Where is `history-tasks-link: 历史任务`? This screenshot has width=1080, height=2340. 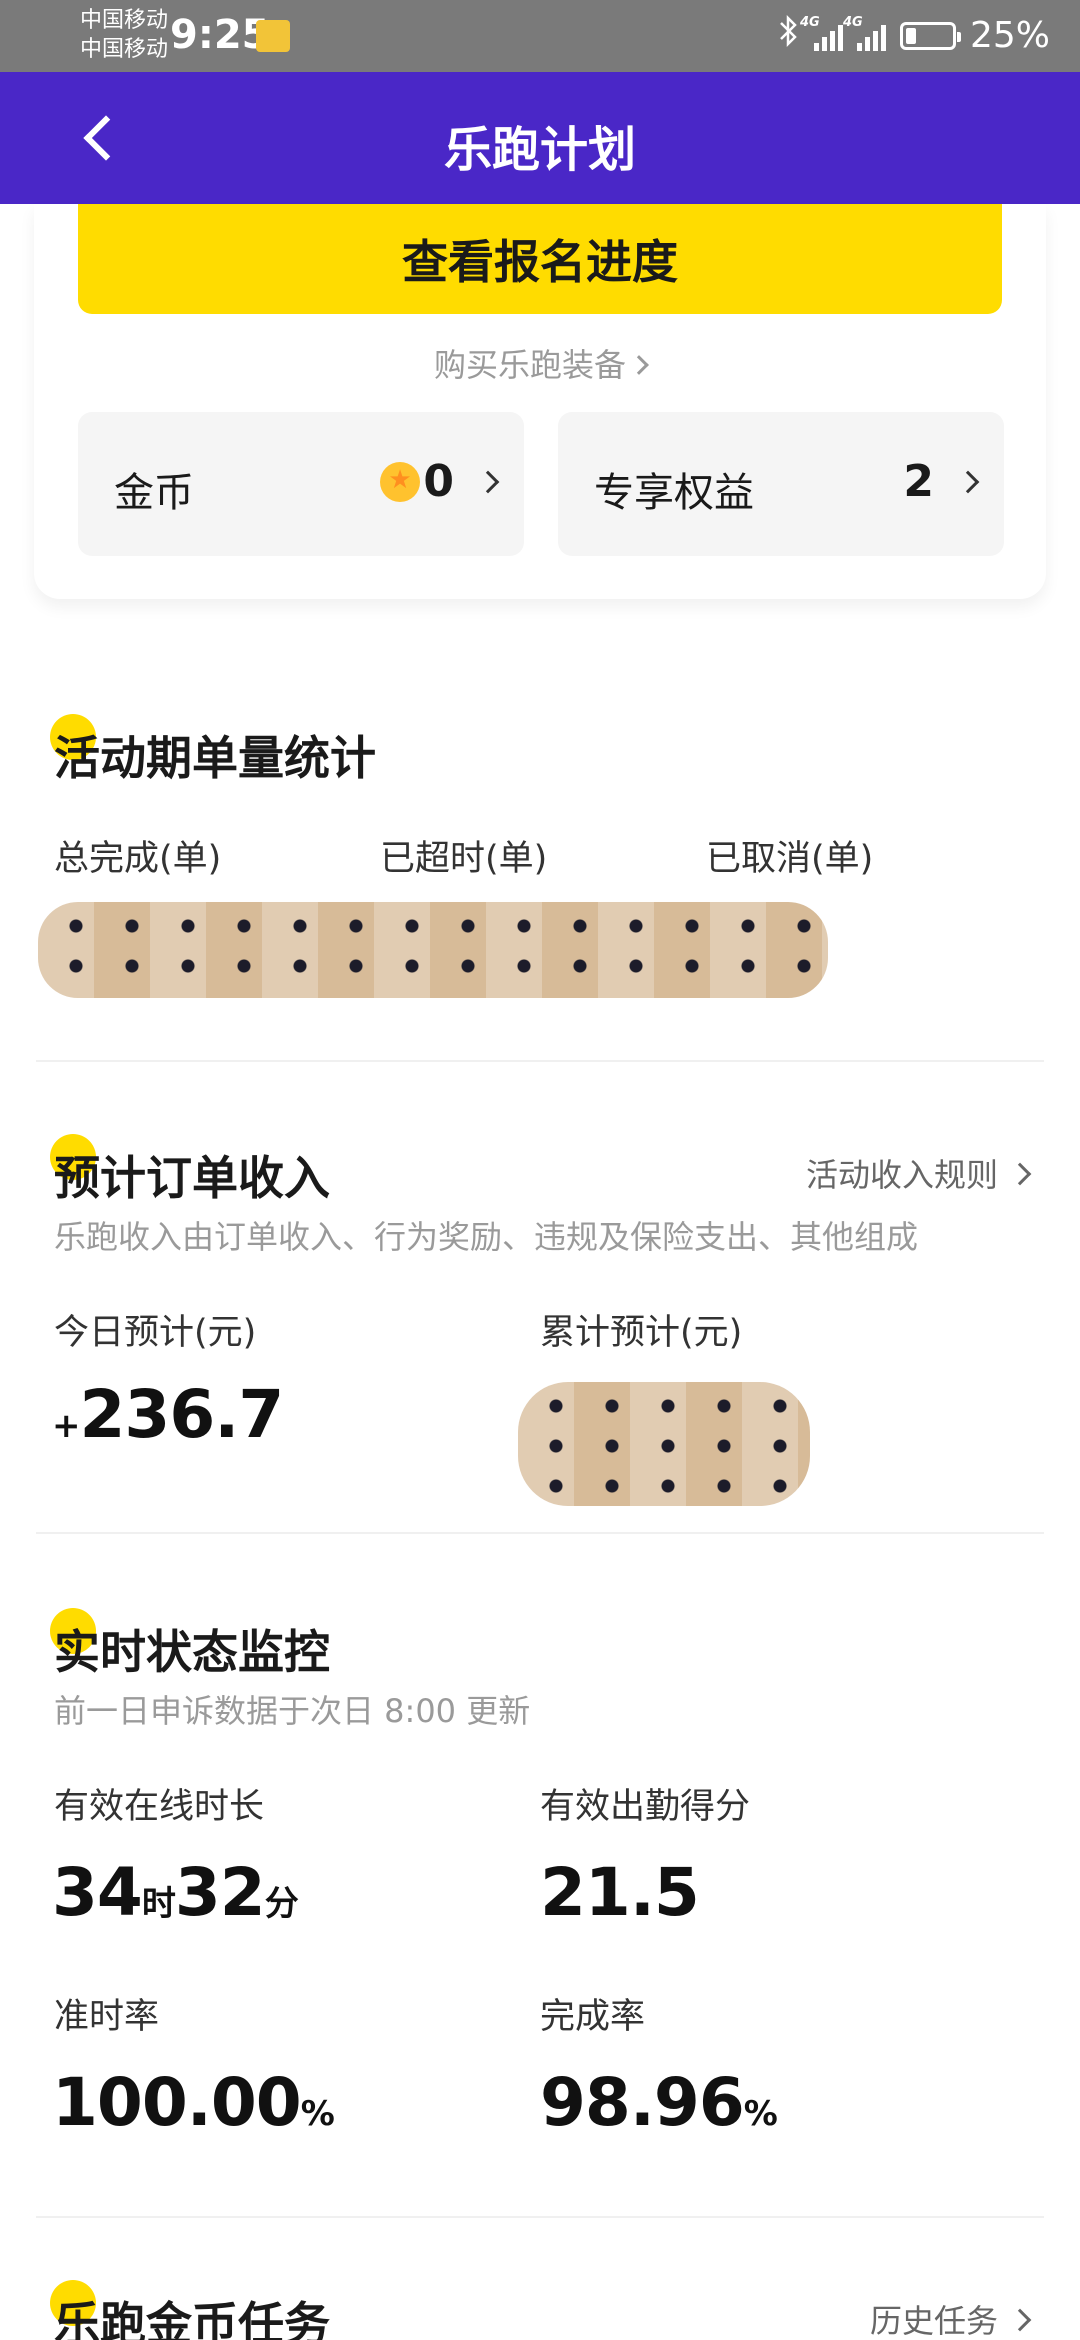 history-tasks-link: 历史任务 is located at coordinates (950, 2318).